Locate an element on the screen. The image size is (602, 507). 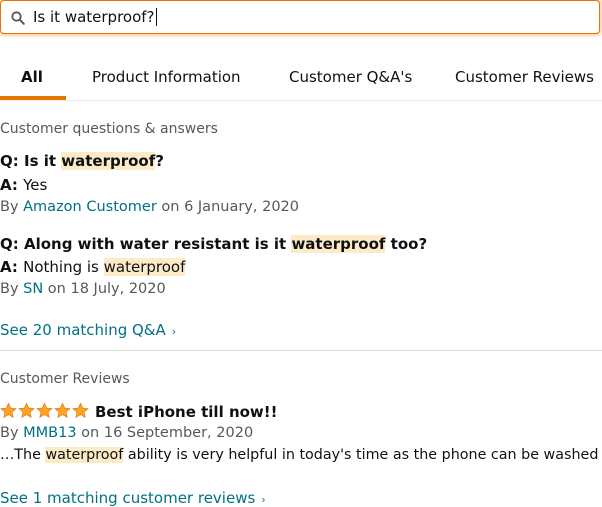
qa-author-link-2: SN is located at coordinates (33, 289).